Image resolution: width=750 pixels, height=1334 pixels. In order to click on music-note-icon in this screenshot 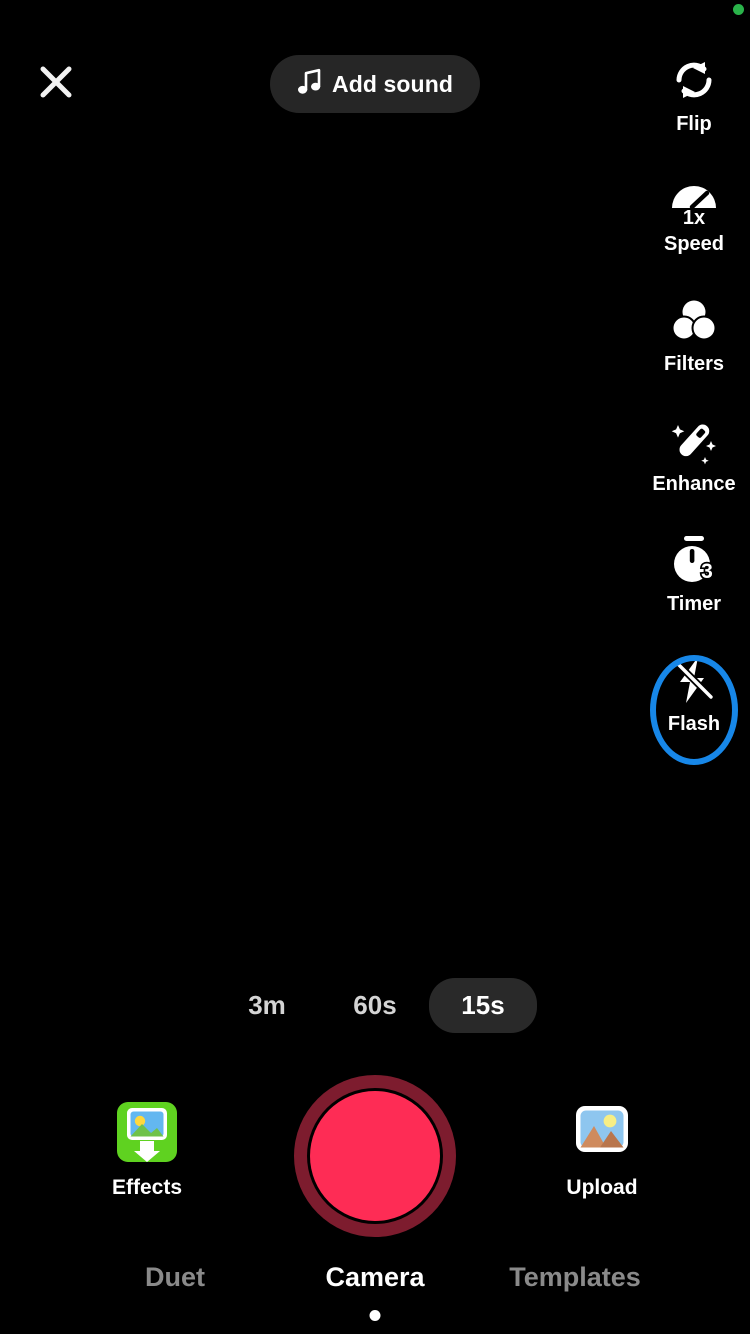, I will do `click(310, 84)`.